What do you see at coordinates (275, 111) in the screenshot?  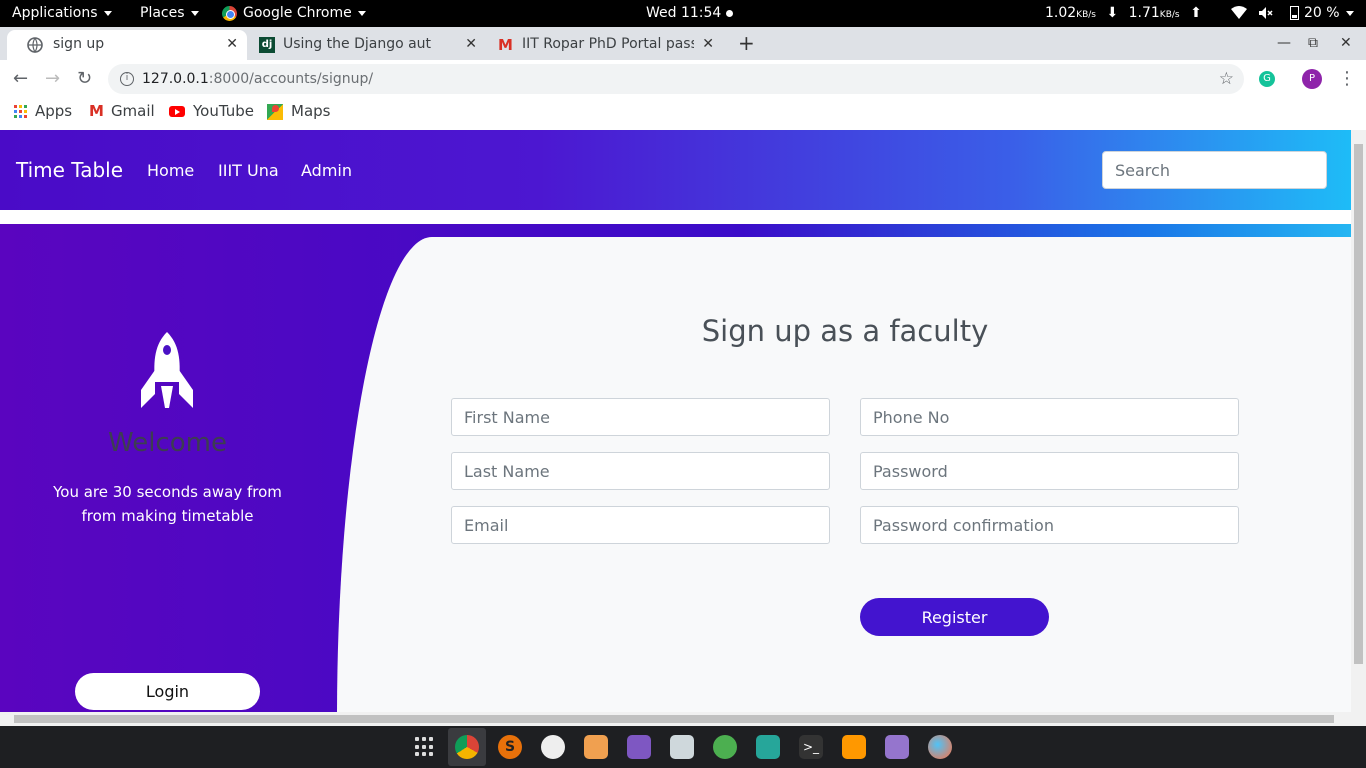 I see `maps-icon` at bounding box center [275, 111].